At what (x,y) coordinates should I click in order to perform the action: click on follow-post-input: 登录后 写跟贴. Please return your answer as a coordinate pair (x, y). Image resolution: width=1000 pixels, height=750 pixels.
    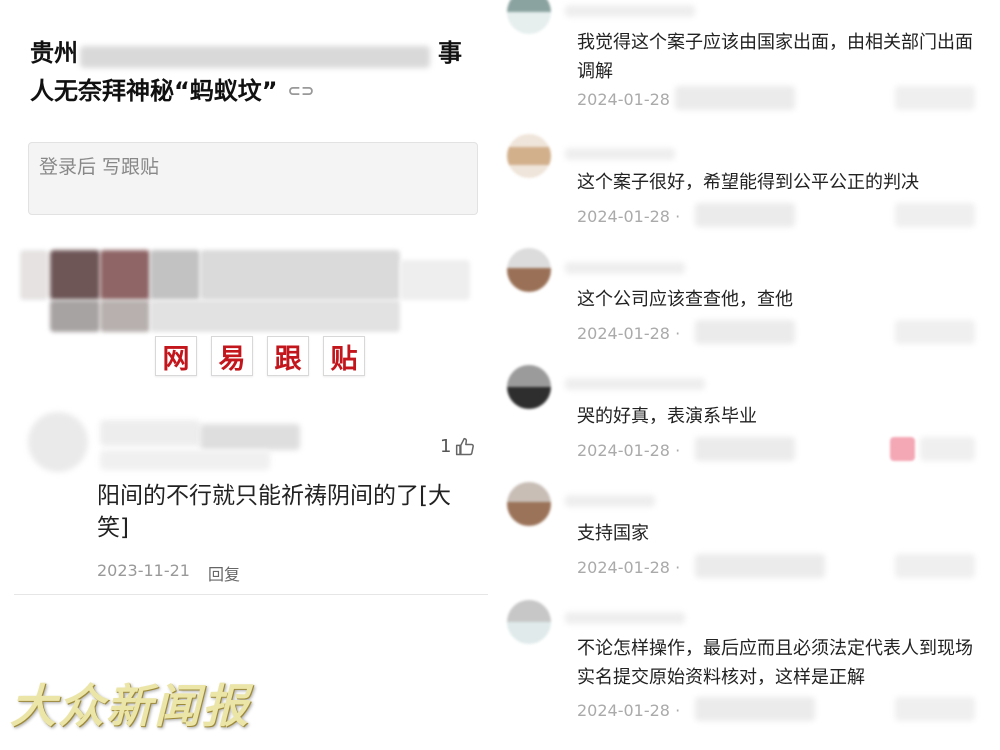
    Looking at the image, I should click on (253, 178).